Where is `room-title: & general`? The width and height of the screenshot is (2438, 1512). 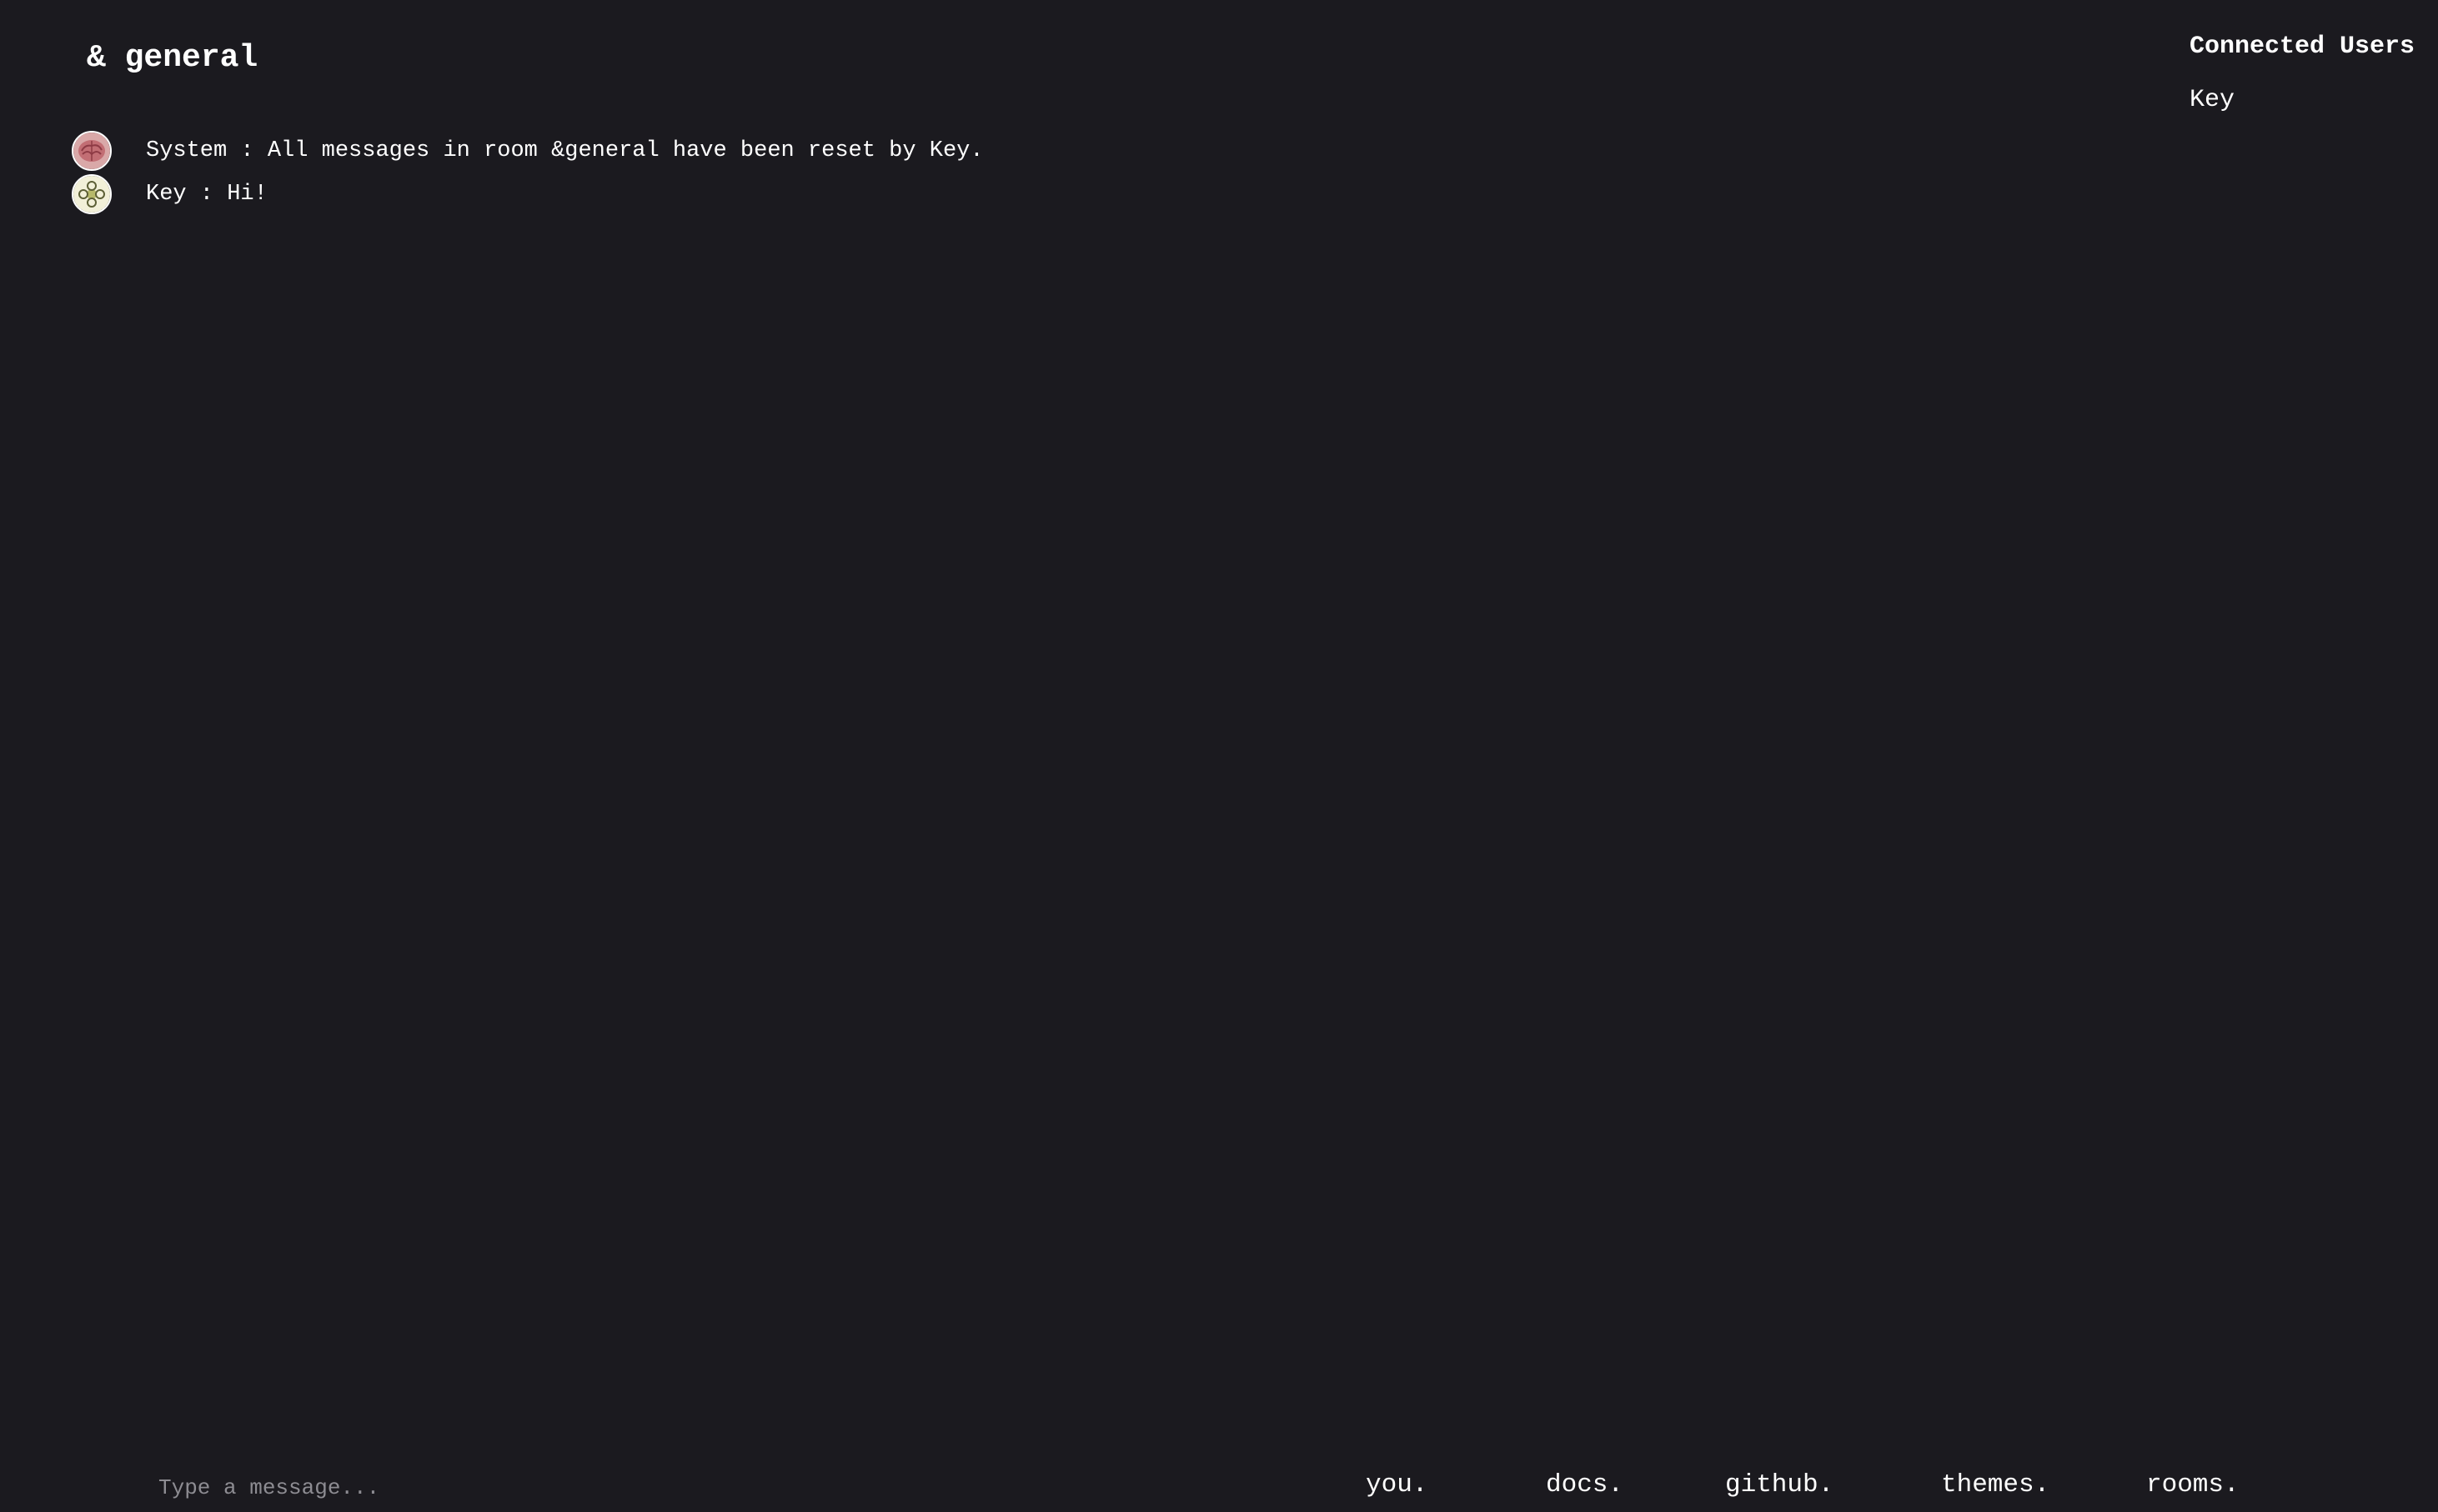 room-title: & general is located at coordinates (173, 58).